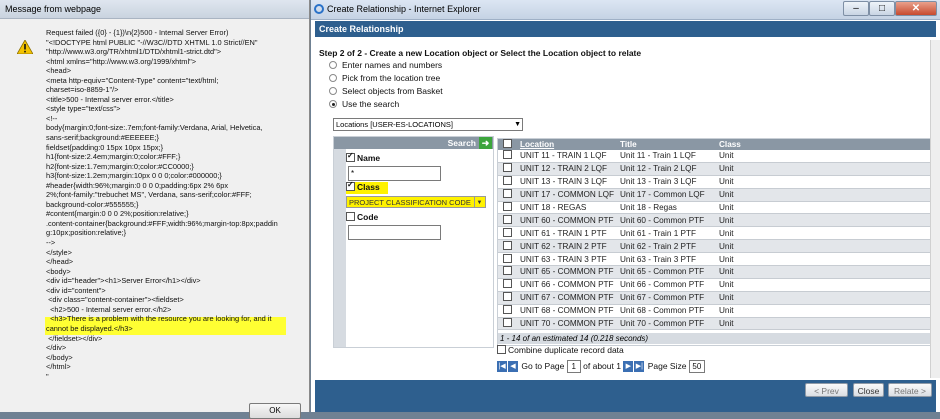  Describe the element at coordinates (667, 285) in the screenshot. I see `cell-title: Unit 66 - Common PTF` at that location.